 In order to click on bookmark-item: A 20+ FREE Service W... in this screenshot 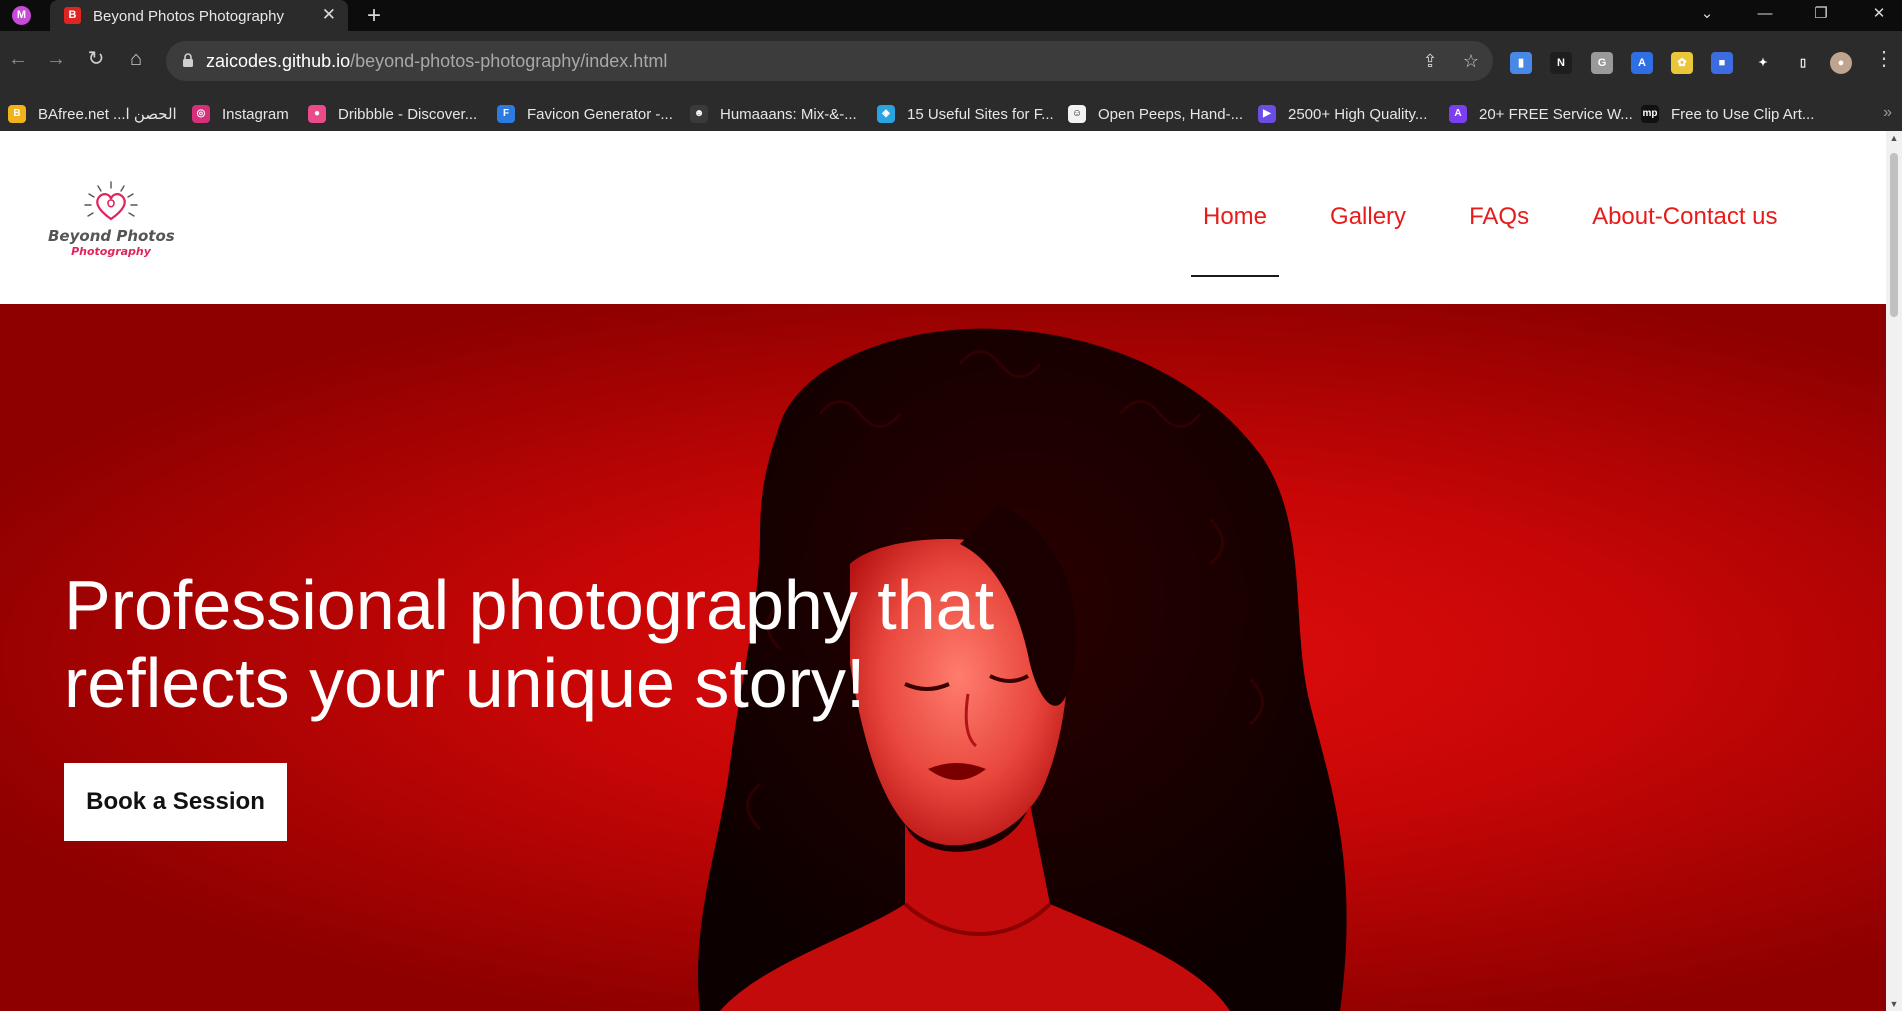, I will do `click(1541, 114)`.